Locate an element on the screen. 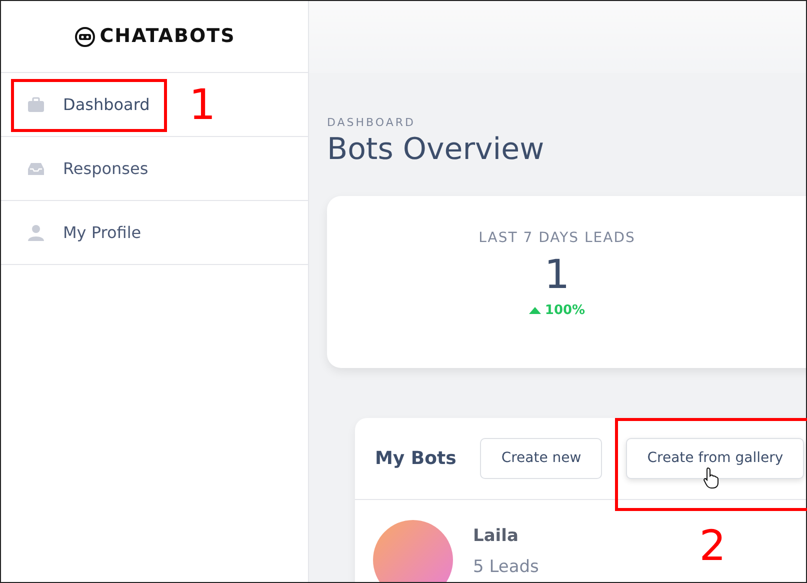 The height and width of the screenshot is (583, 807). create-button: Create from gallery is located at coordinates (715, 458).